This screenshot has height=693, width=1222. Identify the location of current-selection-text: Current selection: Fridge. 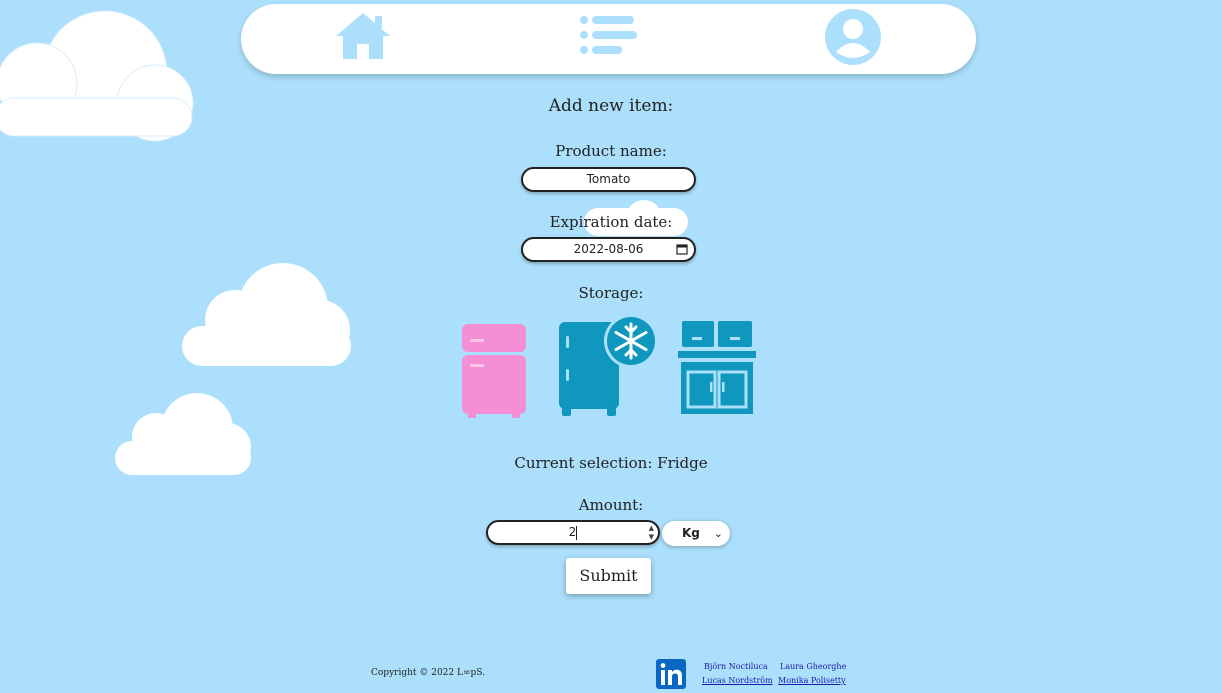
(611, 463).